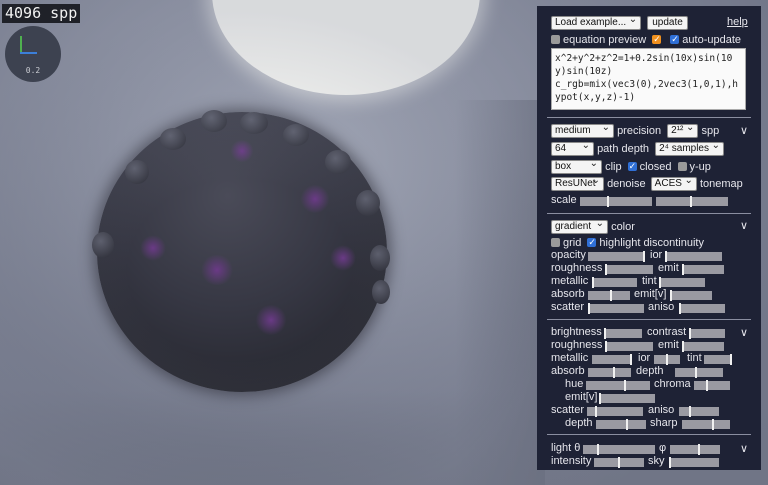  What do you see at coordinates (707, 333) in the screenshot?
I see `bg-contrast-slider` at bounding box center [707, 333].